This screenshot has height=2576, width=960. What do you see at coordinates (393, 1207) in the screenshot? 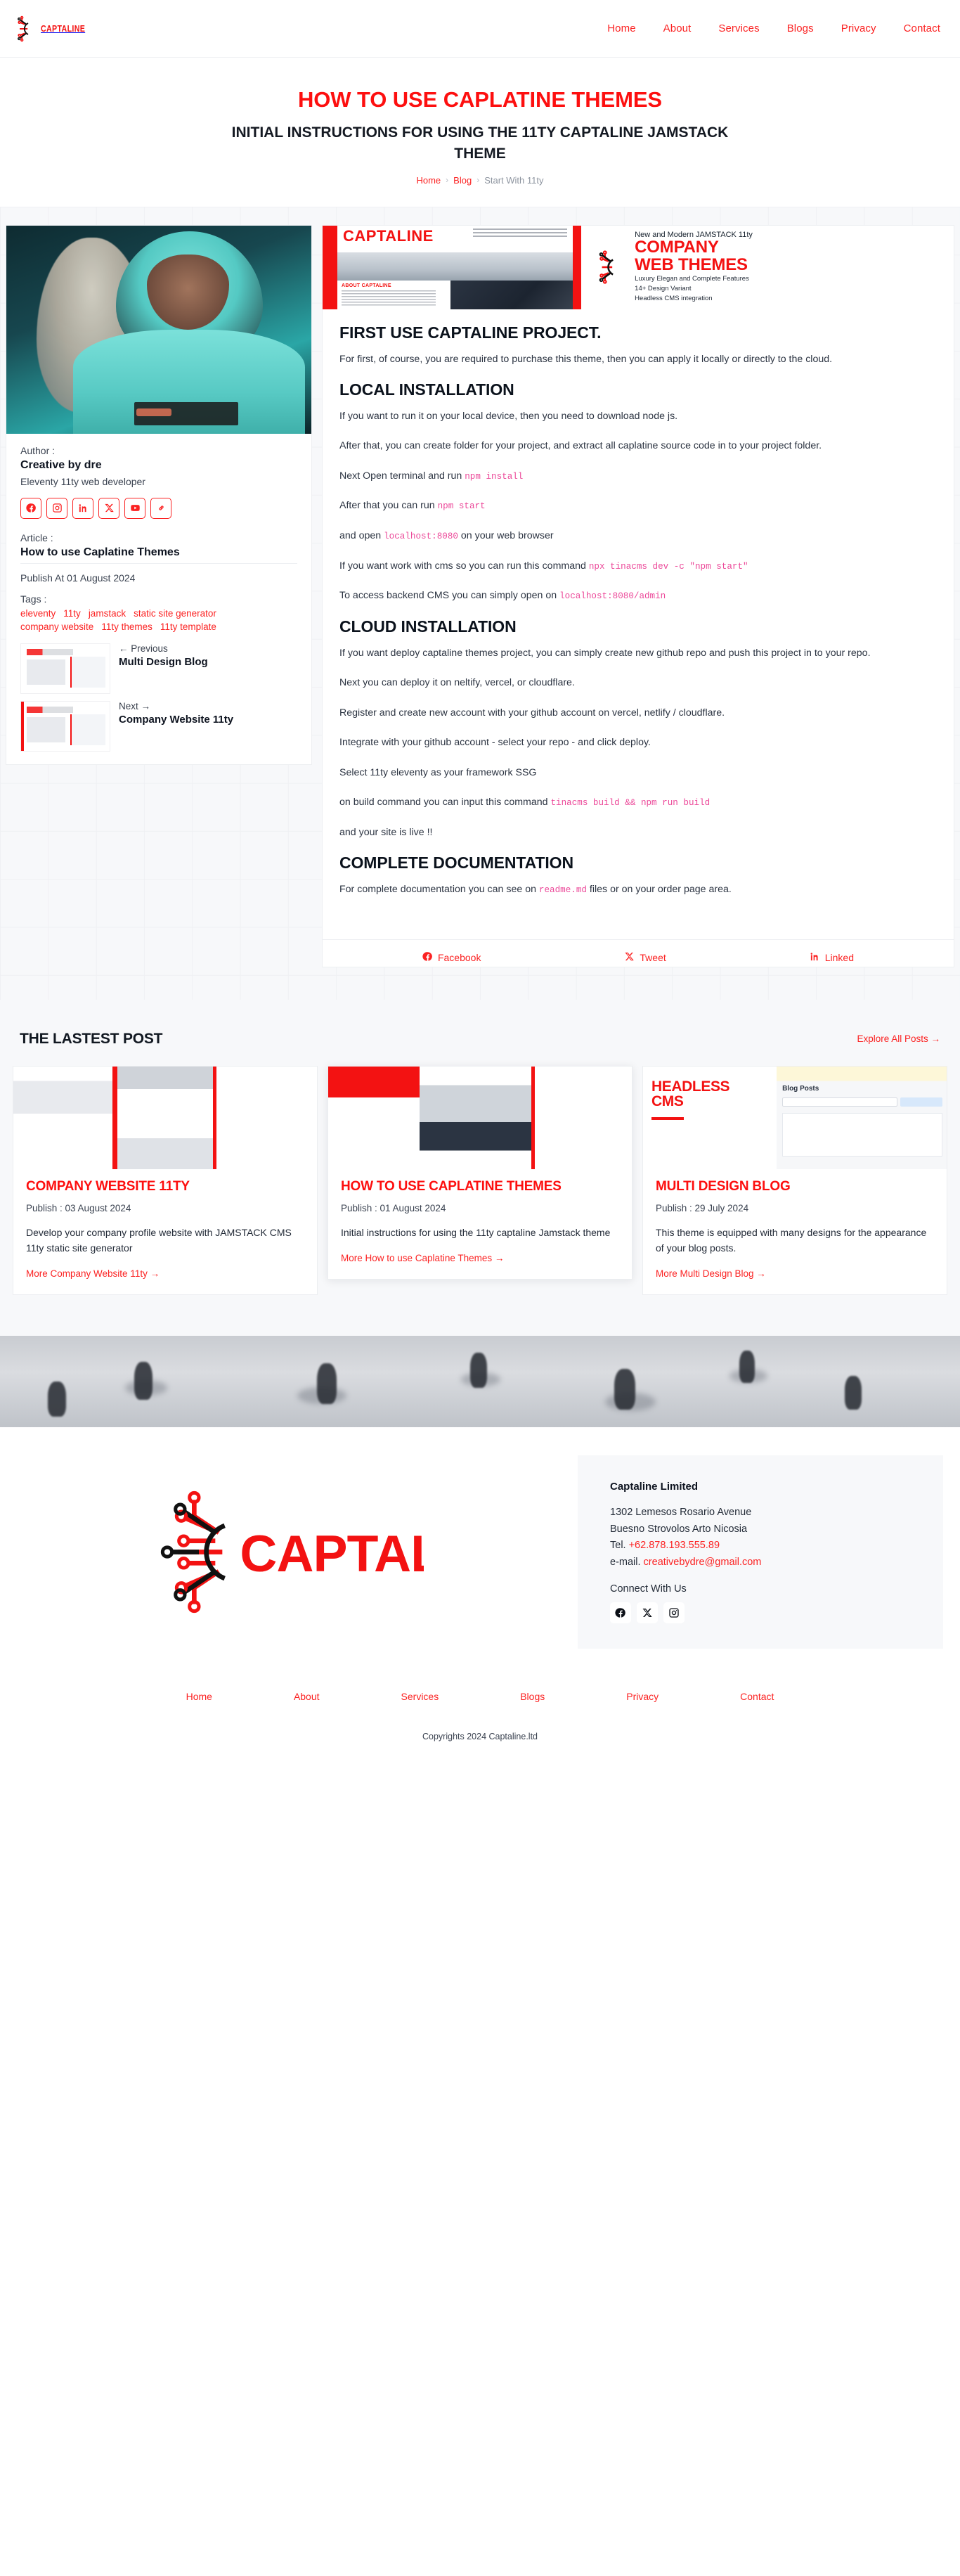
I see `post-card-date: Publish : 01 August 2024` at bounding box center [393, 1207].